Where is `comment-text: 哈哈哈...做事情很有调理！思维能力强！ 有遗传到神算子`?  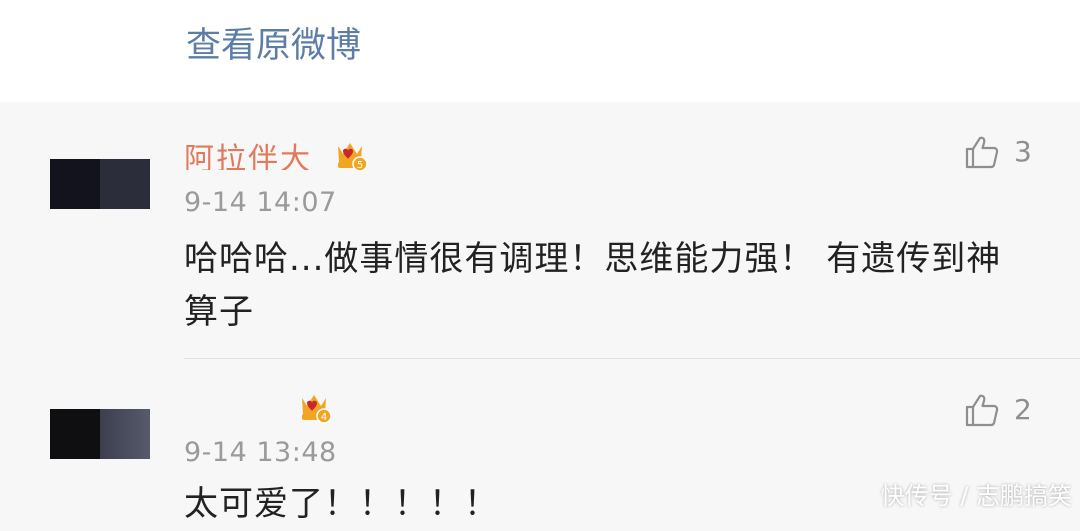 comment-text: 哈哈哈...做事情很有调理！思维能力强！ 有遗传到神算子 is located at coordinates (593, 285).